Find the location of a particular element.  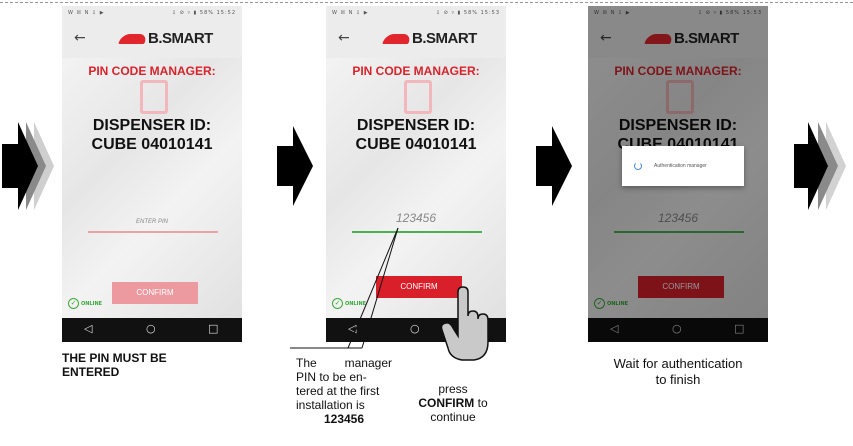

step1-caption: THE PIN MUST BE ENTERED is located at coordinates (114, 365).